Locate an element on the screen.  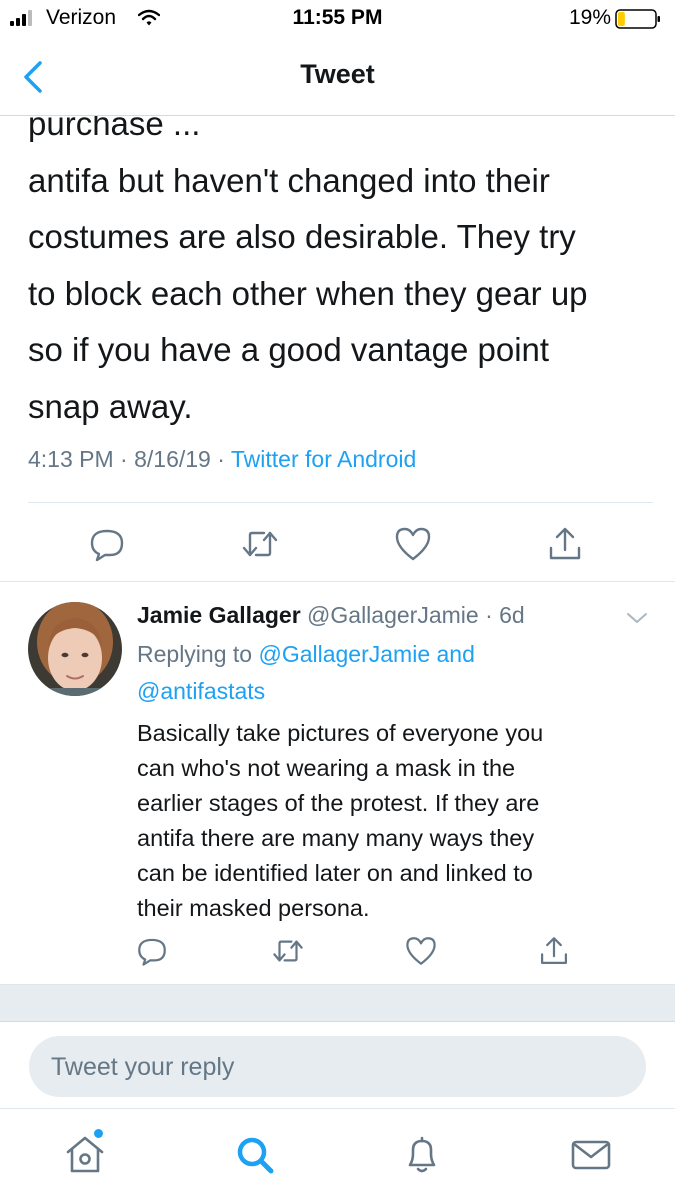
tweet-meta: 4:13 PM · 8/16/19 · Twitter for Android is located at coordinates (222, 459).